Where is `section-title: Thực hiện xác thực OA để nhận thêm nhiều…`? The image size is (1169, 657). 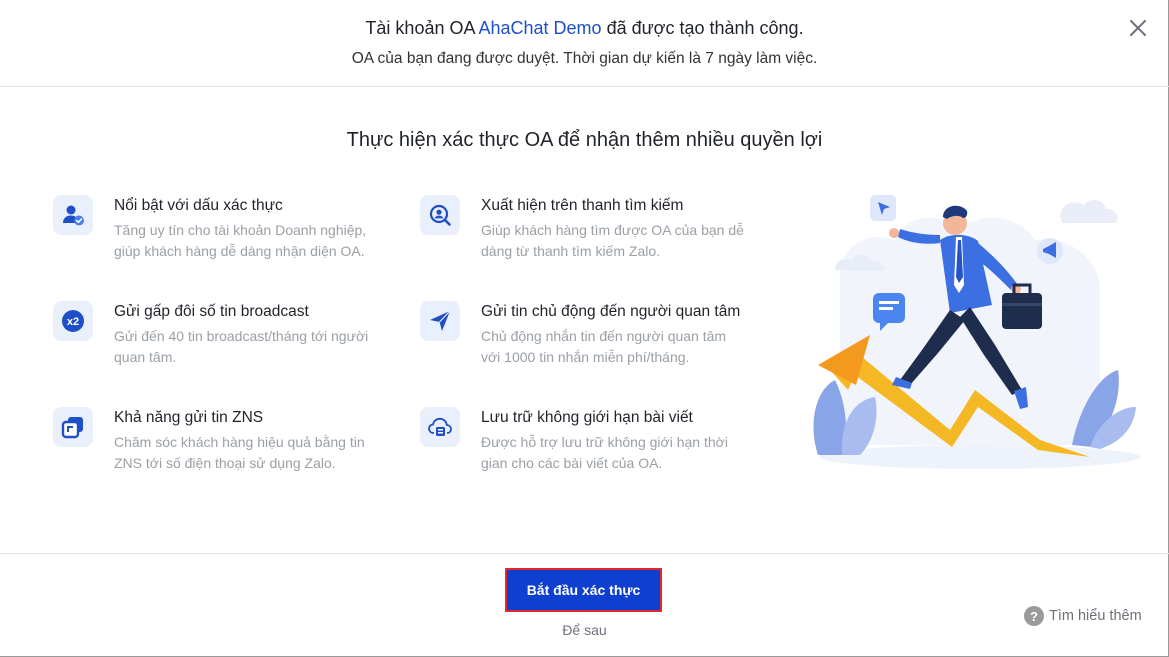 section-title: Thực hiện xác thực OA để nhận thêm nhiều… is located at coordinates (584, 140).